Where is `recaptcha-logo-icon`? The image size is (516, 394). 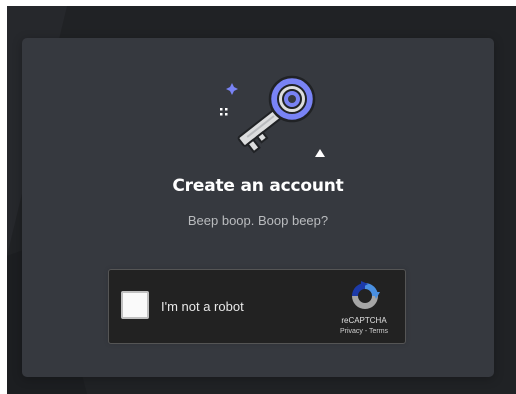 recaptcha-logo-icon is located at coordinates (366, 295).